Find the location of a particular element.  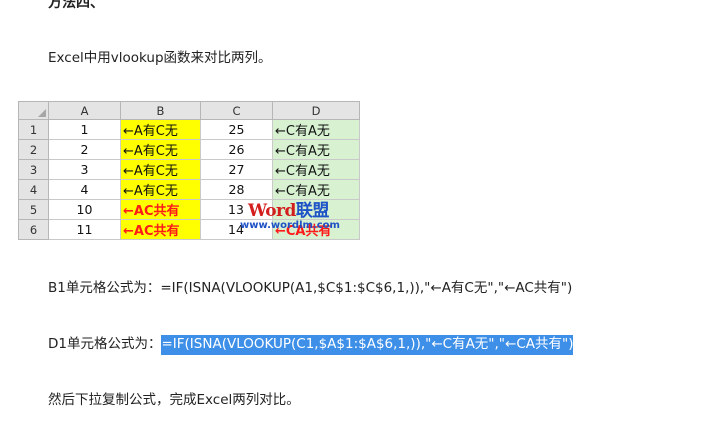

cell-a: 1 is located at coordinates (84, 129).